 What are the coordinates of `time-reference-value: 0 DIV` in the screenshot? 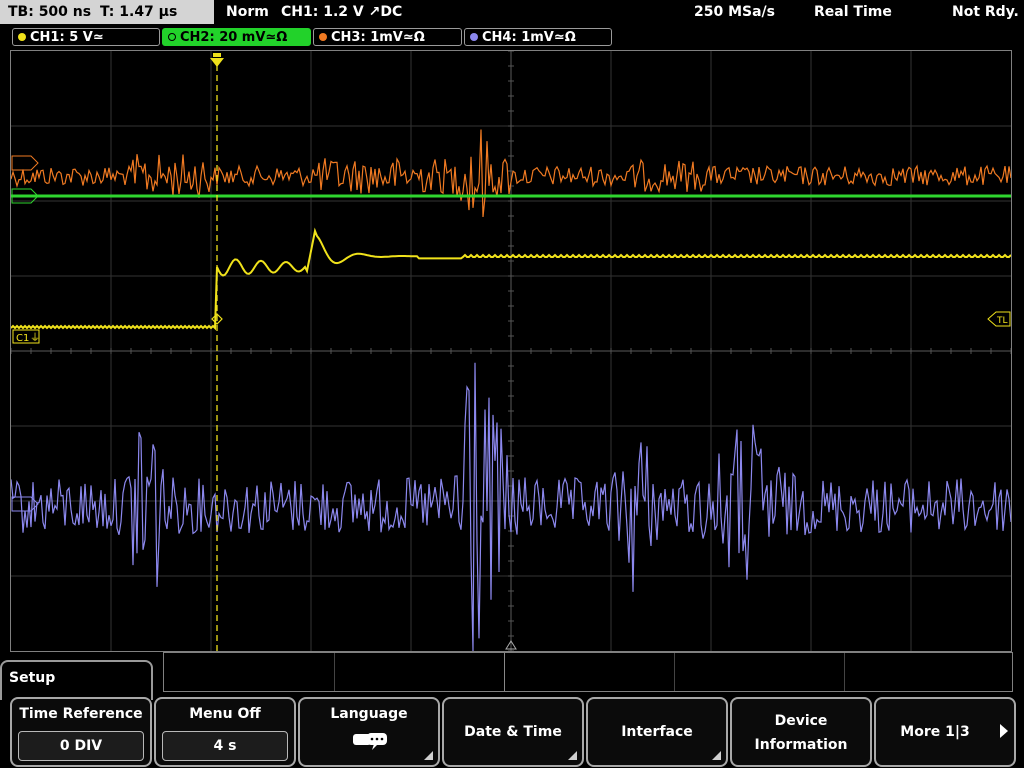 It's located at (81, 746).